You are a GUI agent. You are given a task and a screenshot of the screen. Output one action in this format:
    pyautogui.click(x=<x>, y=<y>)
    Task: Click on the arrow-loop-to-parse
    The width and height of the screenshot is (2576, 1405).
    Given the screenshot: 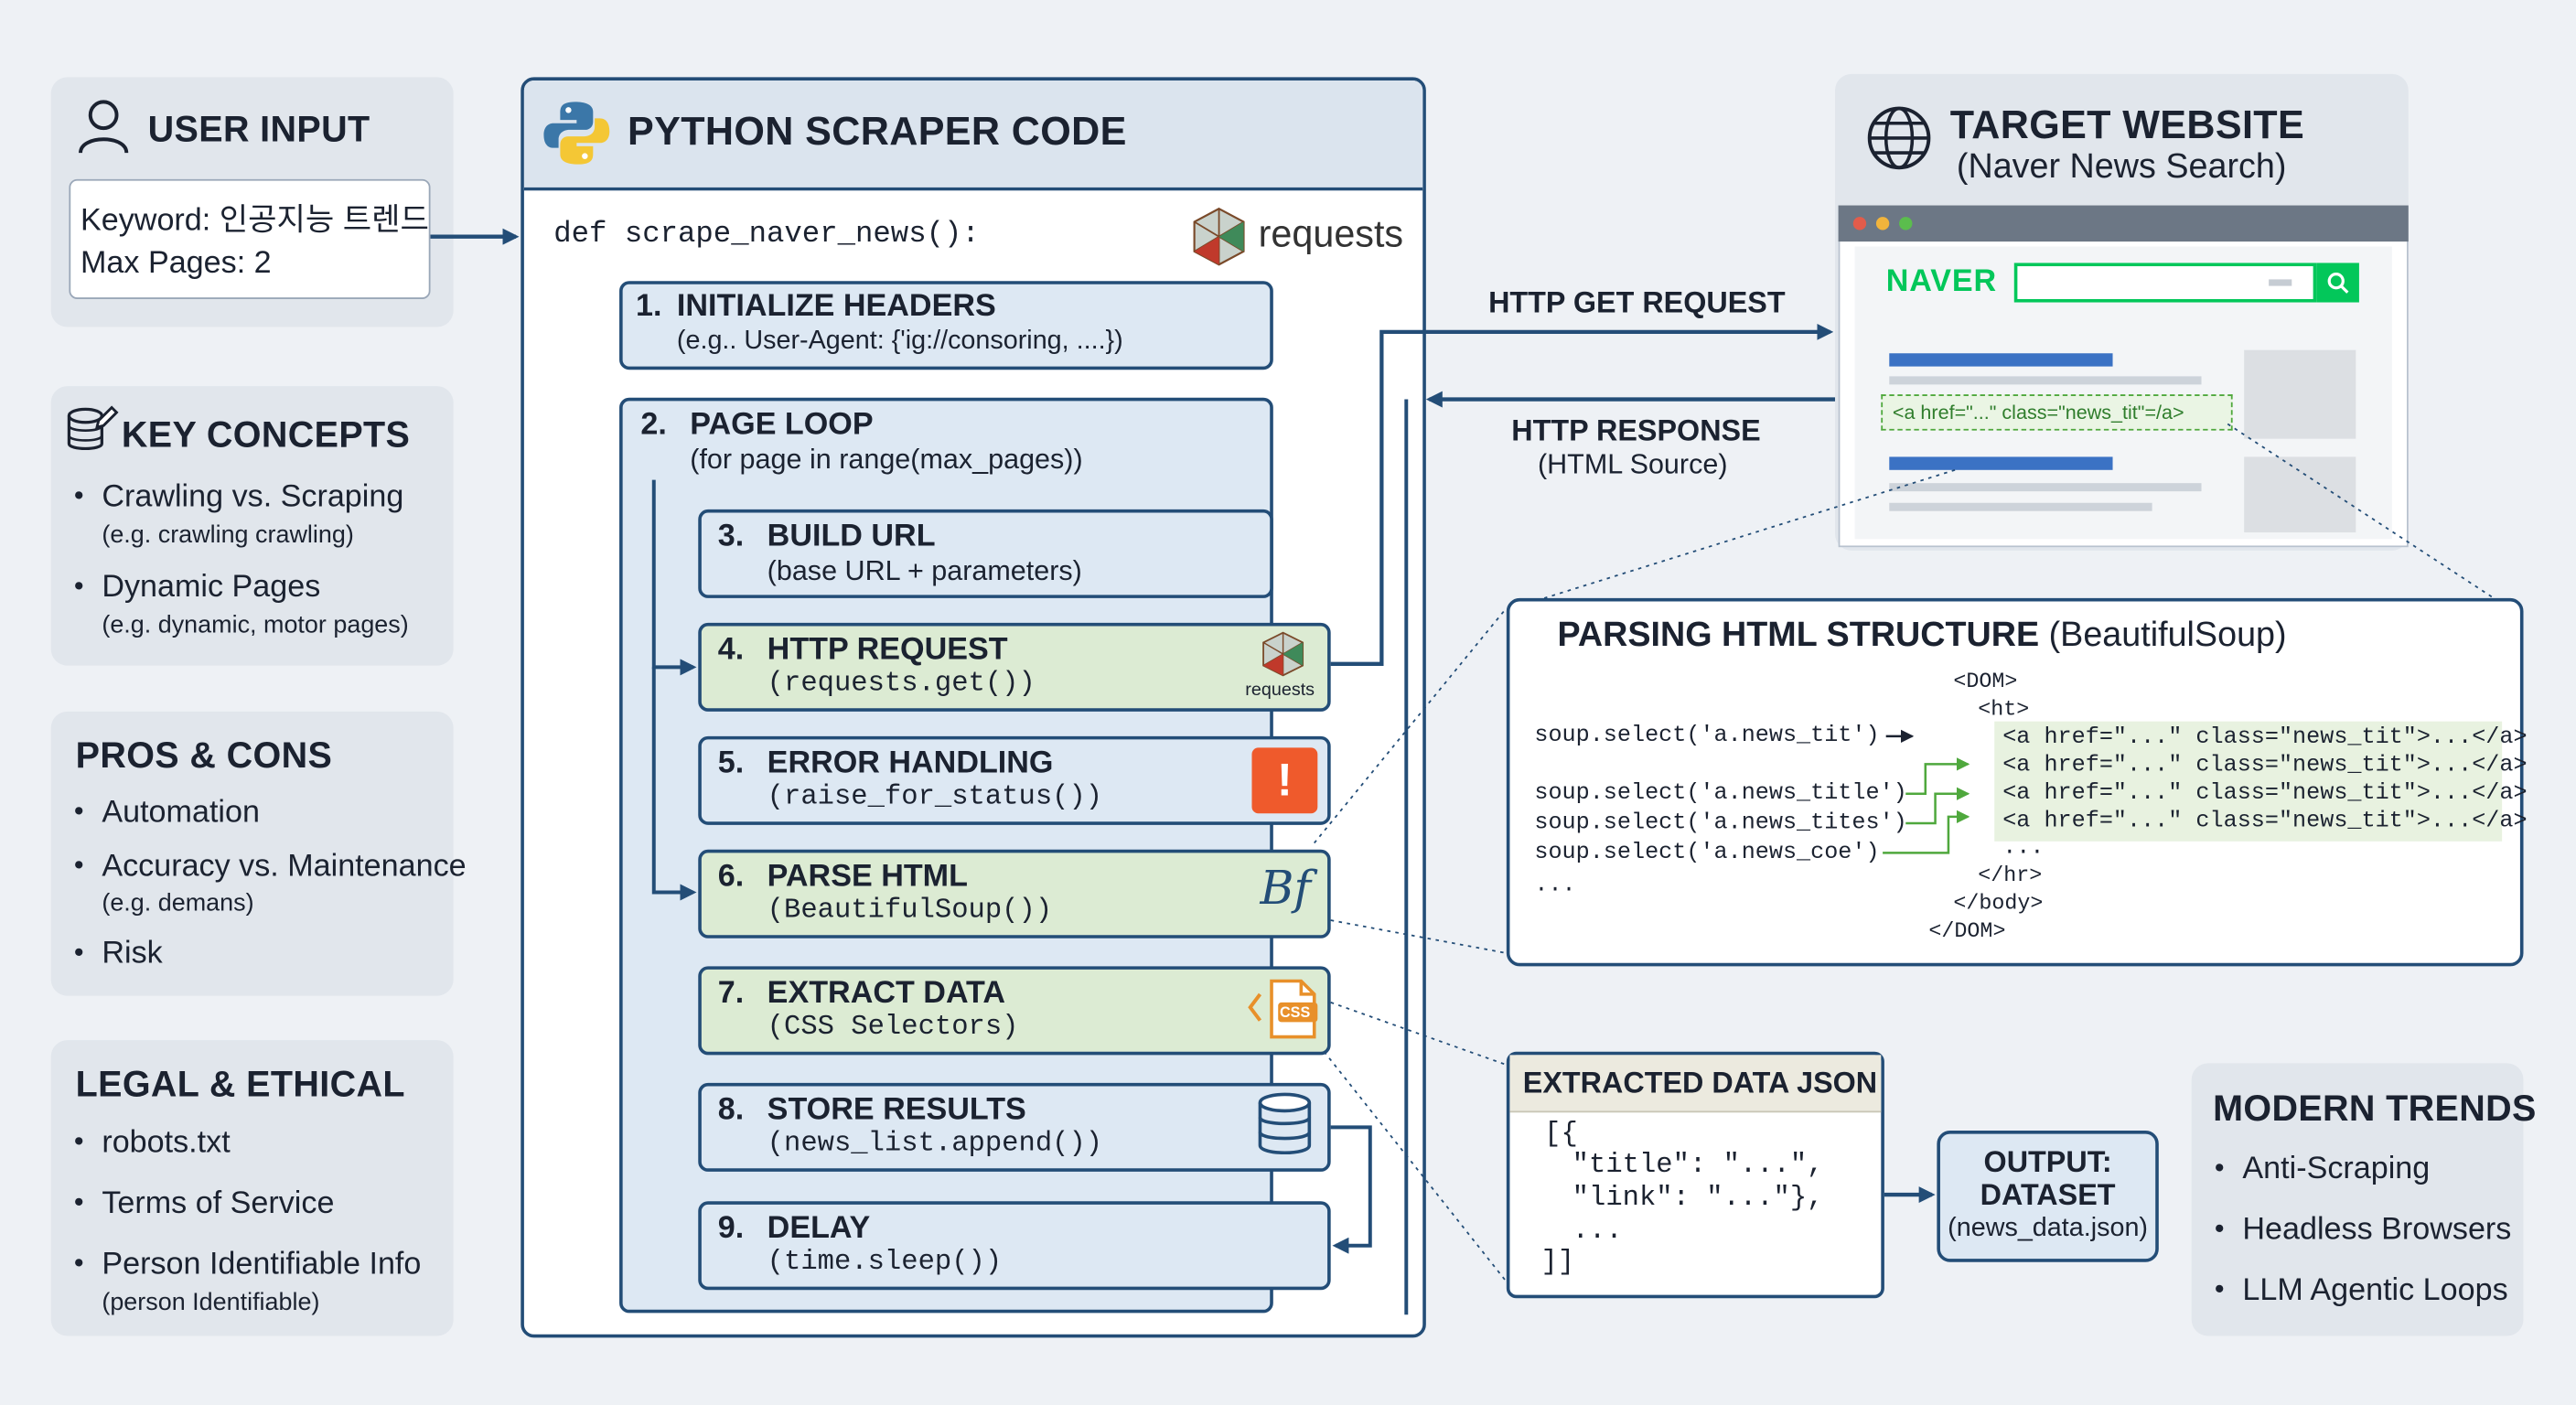 What is the action you would take?
    pyautogui.click(x=674, y=784)
    